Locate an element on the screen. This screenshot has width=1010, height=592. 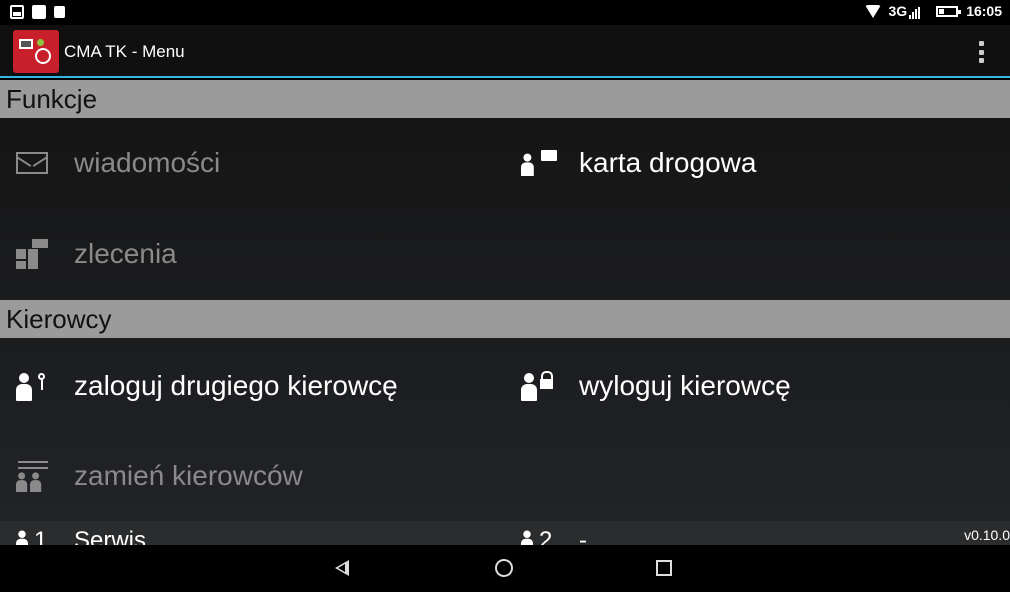
document-notification-icon is located at coordinates (59, 12).